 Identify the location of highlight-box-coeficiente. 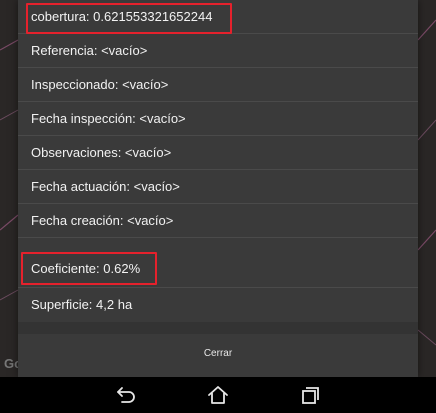
(89, 268).